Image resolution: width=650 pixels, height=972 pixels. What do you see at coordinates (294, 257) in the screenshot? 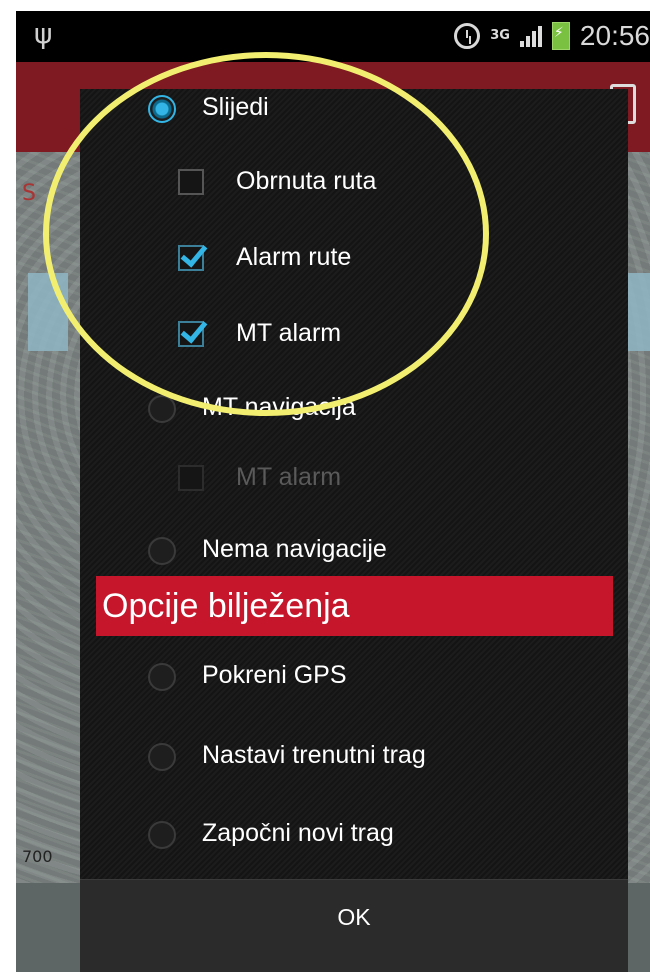
I see `route-alarm-label: Alarm rute` at bounding box center [294, 257].